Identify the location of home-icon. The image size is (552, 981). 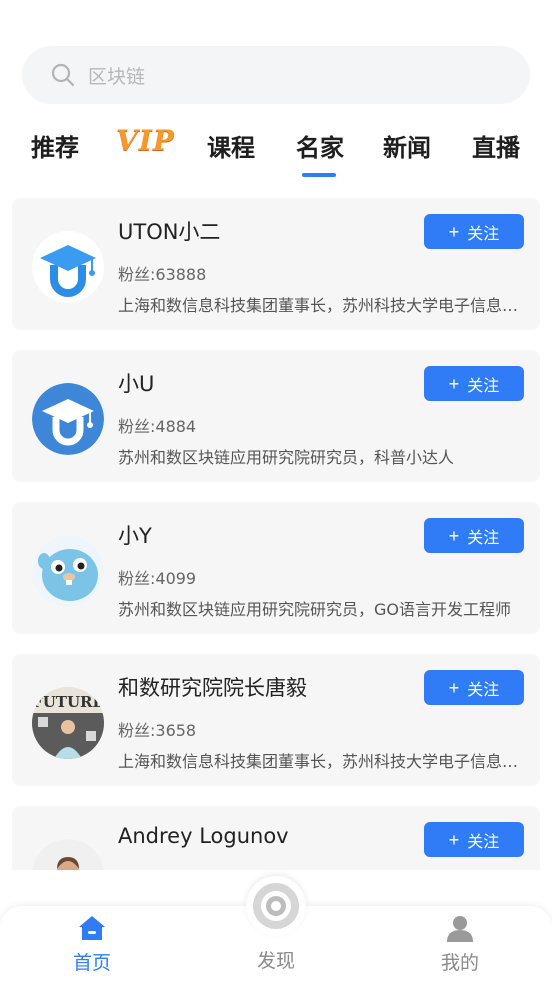
(92, 928).